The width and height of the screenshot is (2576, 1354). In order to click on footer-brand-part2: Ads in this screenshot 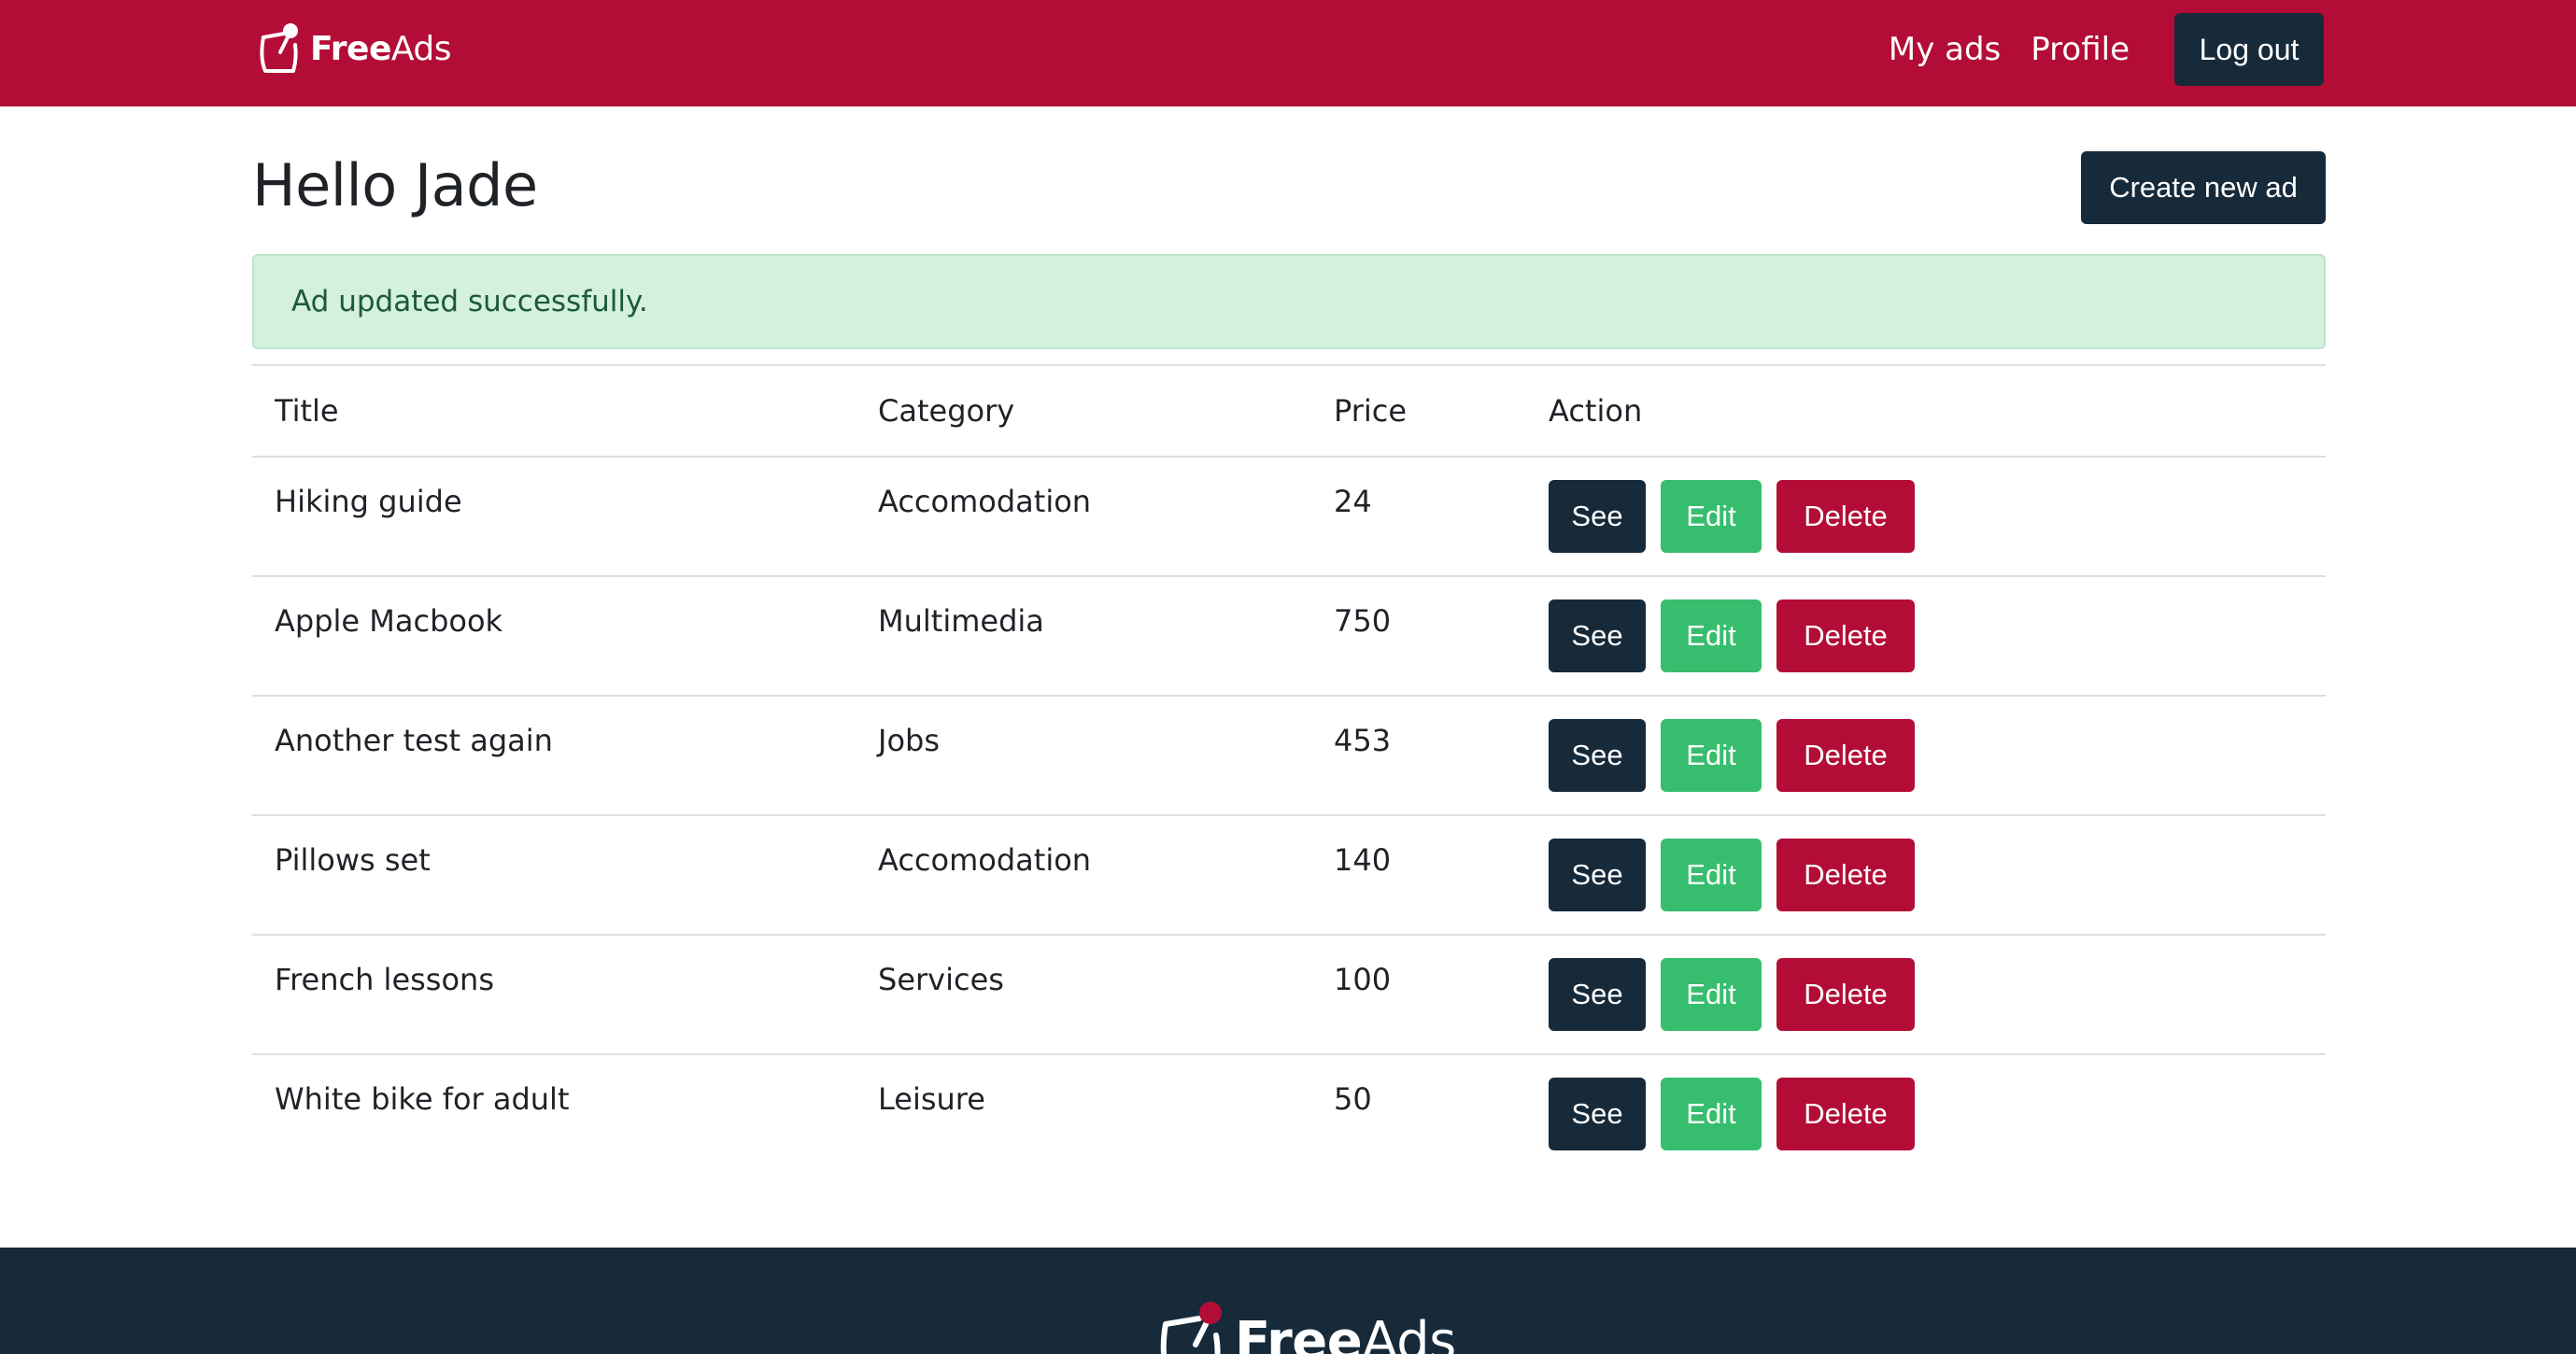, I will do `click(1409, 1332)`.